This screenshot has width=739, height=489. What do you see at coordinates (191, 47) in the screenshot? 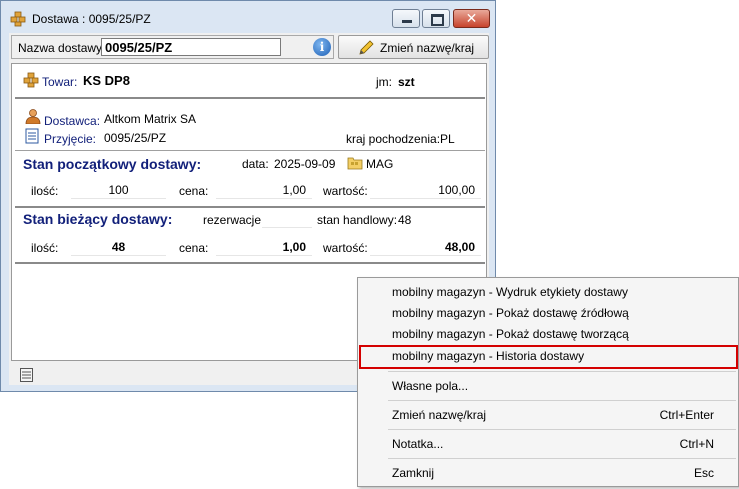
I see `delivery-name-input` at bounding box center [191, 47].